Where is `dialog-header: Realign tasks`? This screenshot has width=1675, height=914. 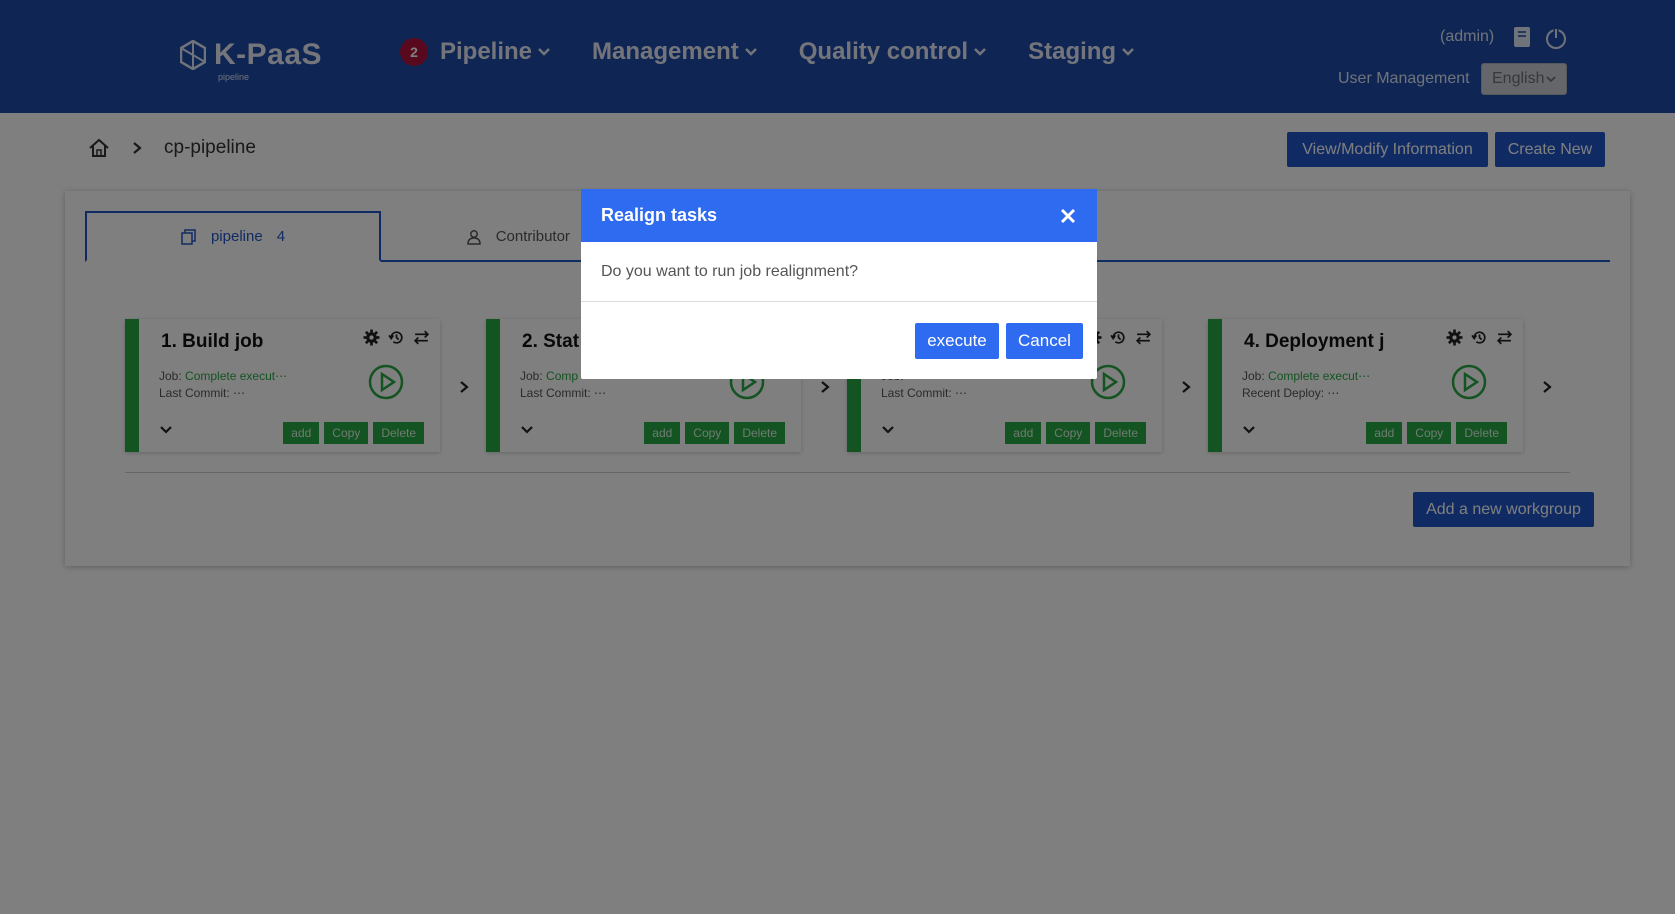 dialog-header: Realign tasks is located at coordinates (839, 215).